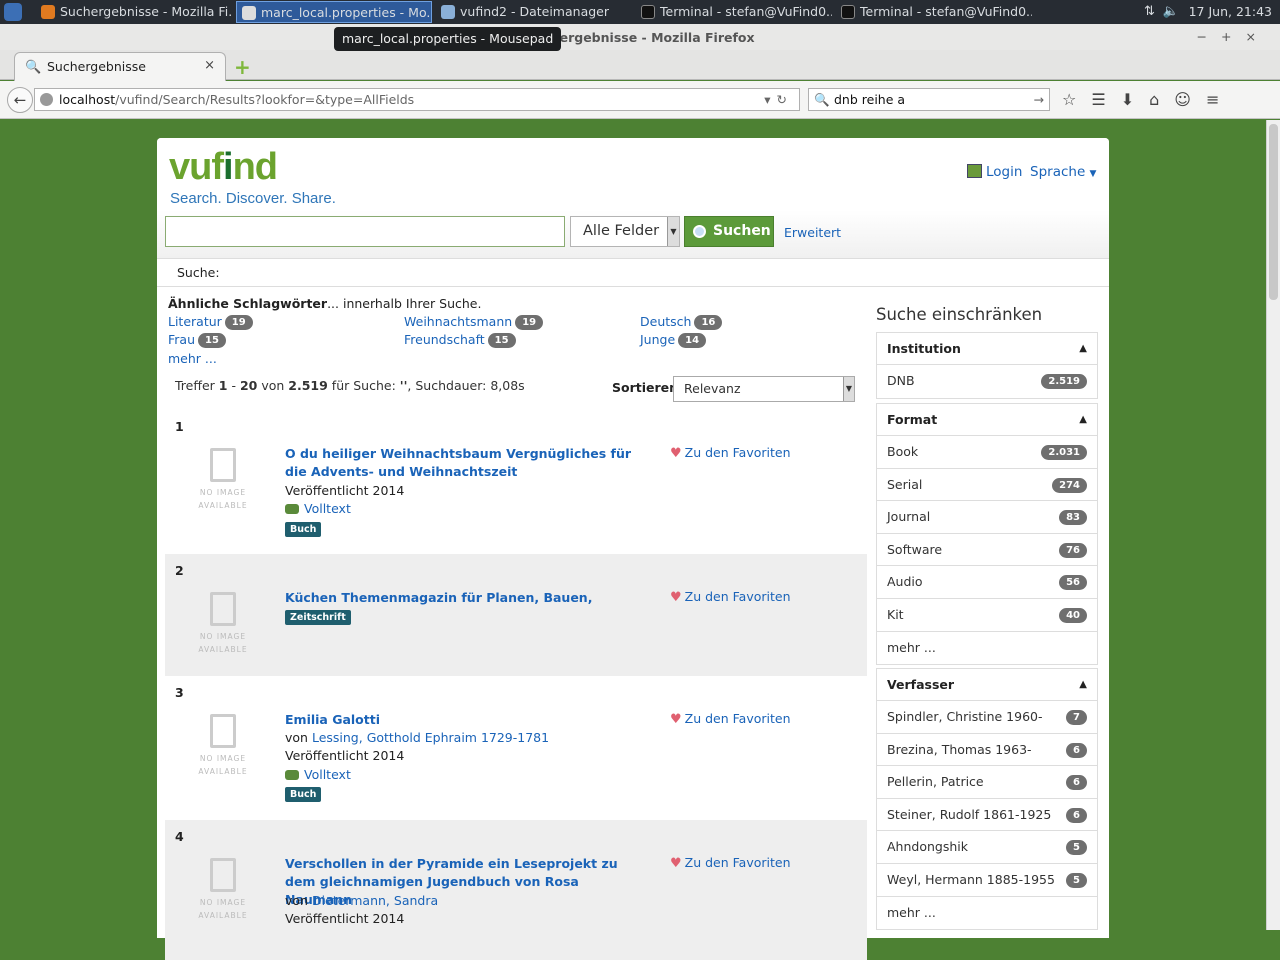  Describe the element at coordinates (987, 717) in the screenshot. I see `facet-item: Spindler, Christine 1960- 7` at that location.